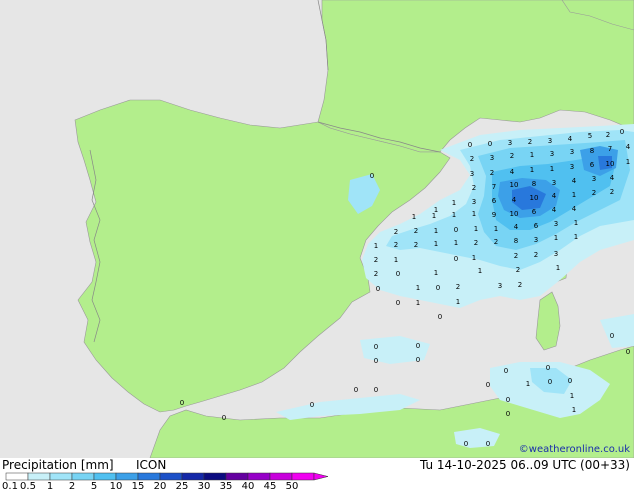  What do you see at coordinates (590, 136) in the screenshot?
I see `rain-value-label: 5` at bounding box center [590, 136].